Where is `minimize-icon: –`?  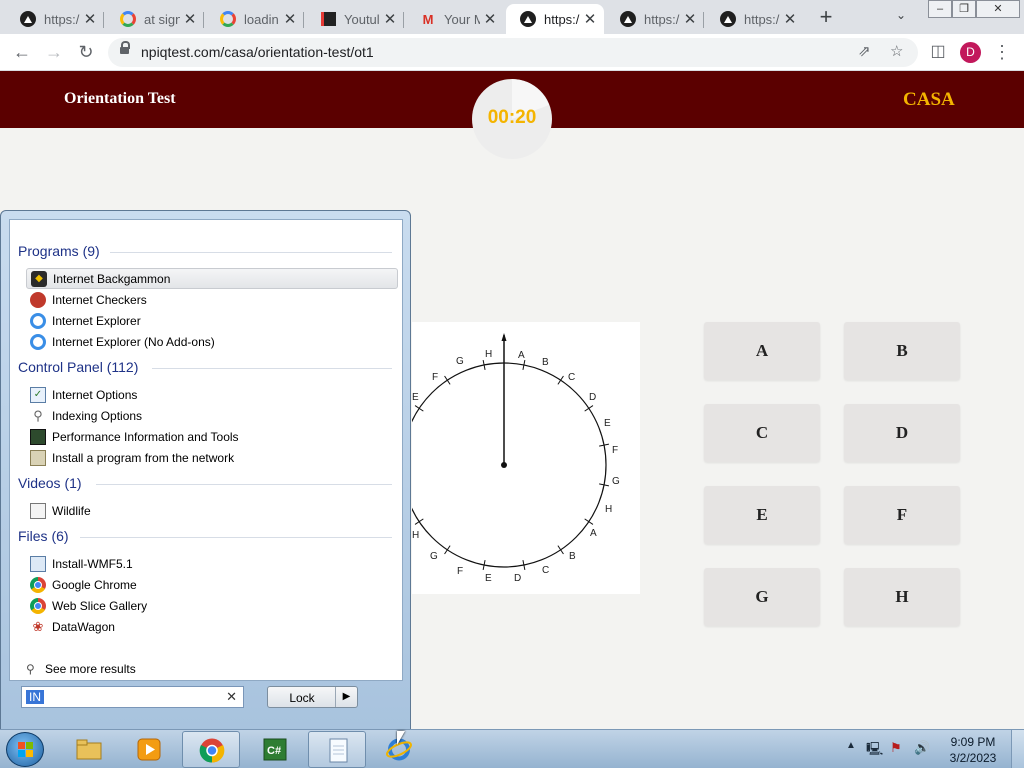
minimize-icon: – is located at coordinates (940, 9).